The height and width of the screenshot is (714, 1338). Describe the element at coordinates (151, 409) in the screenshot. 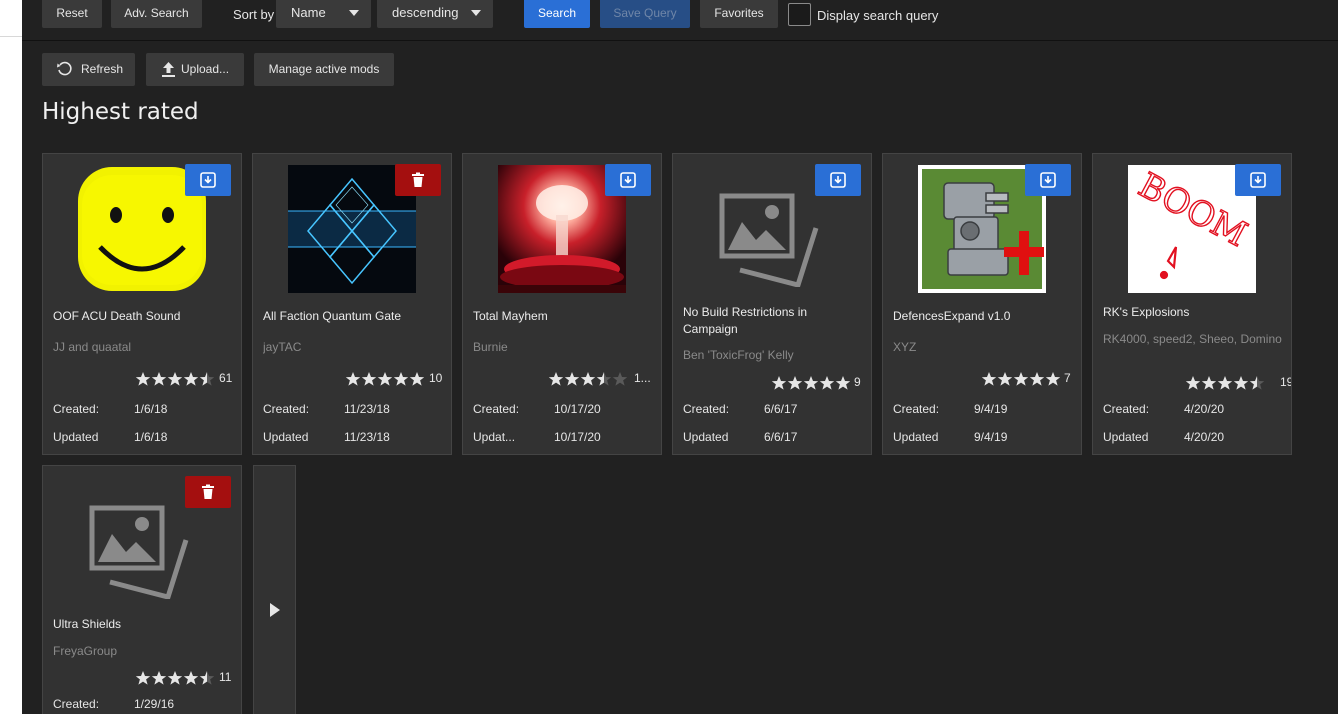

I see `created-date: 1/6/18` at that location.